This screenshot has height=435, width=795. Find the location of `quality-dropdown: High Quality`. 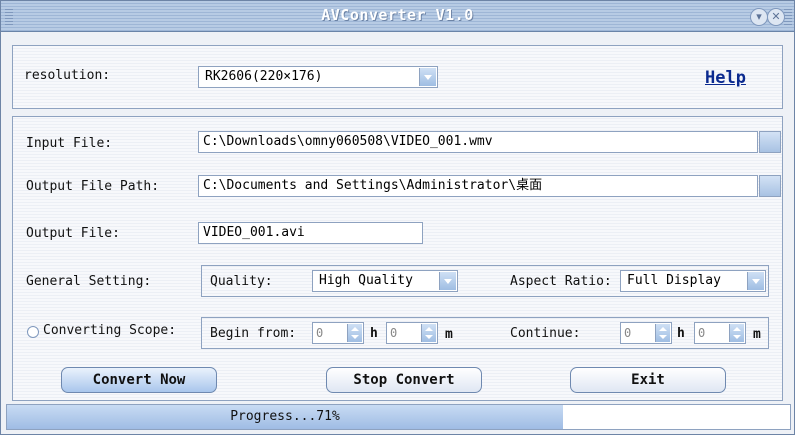

quality-dropdown: High Quality is located at coordinates (385, 281).